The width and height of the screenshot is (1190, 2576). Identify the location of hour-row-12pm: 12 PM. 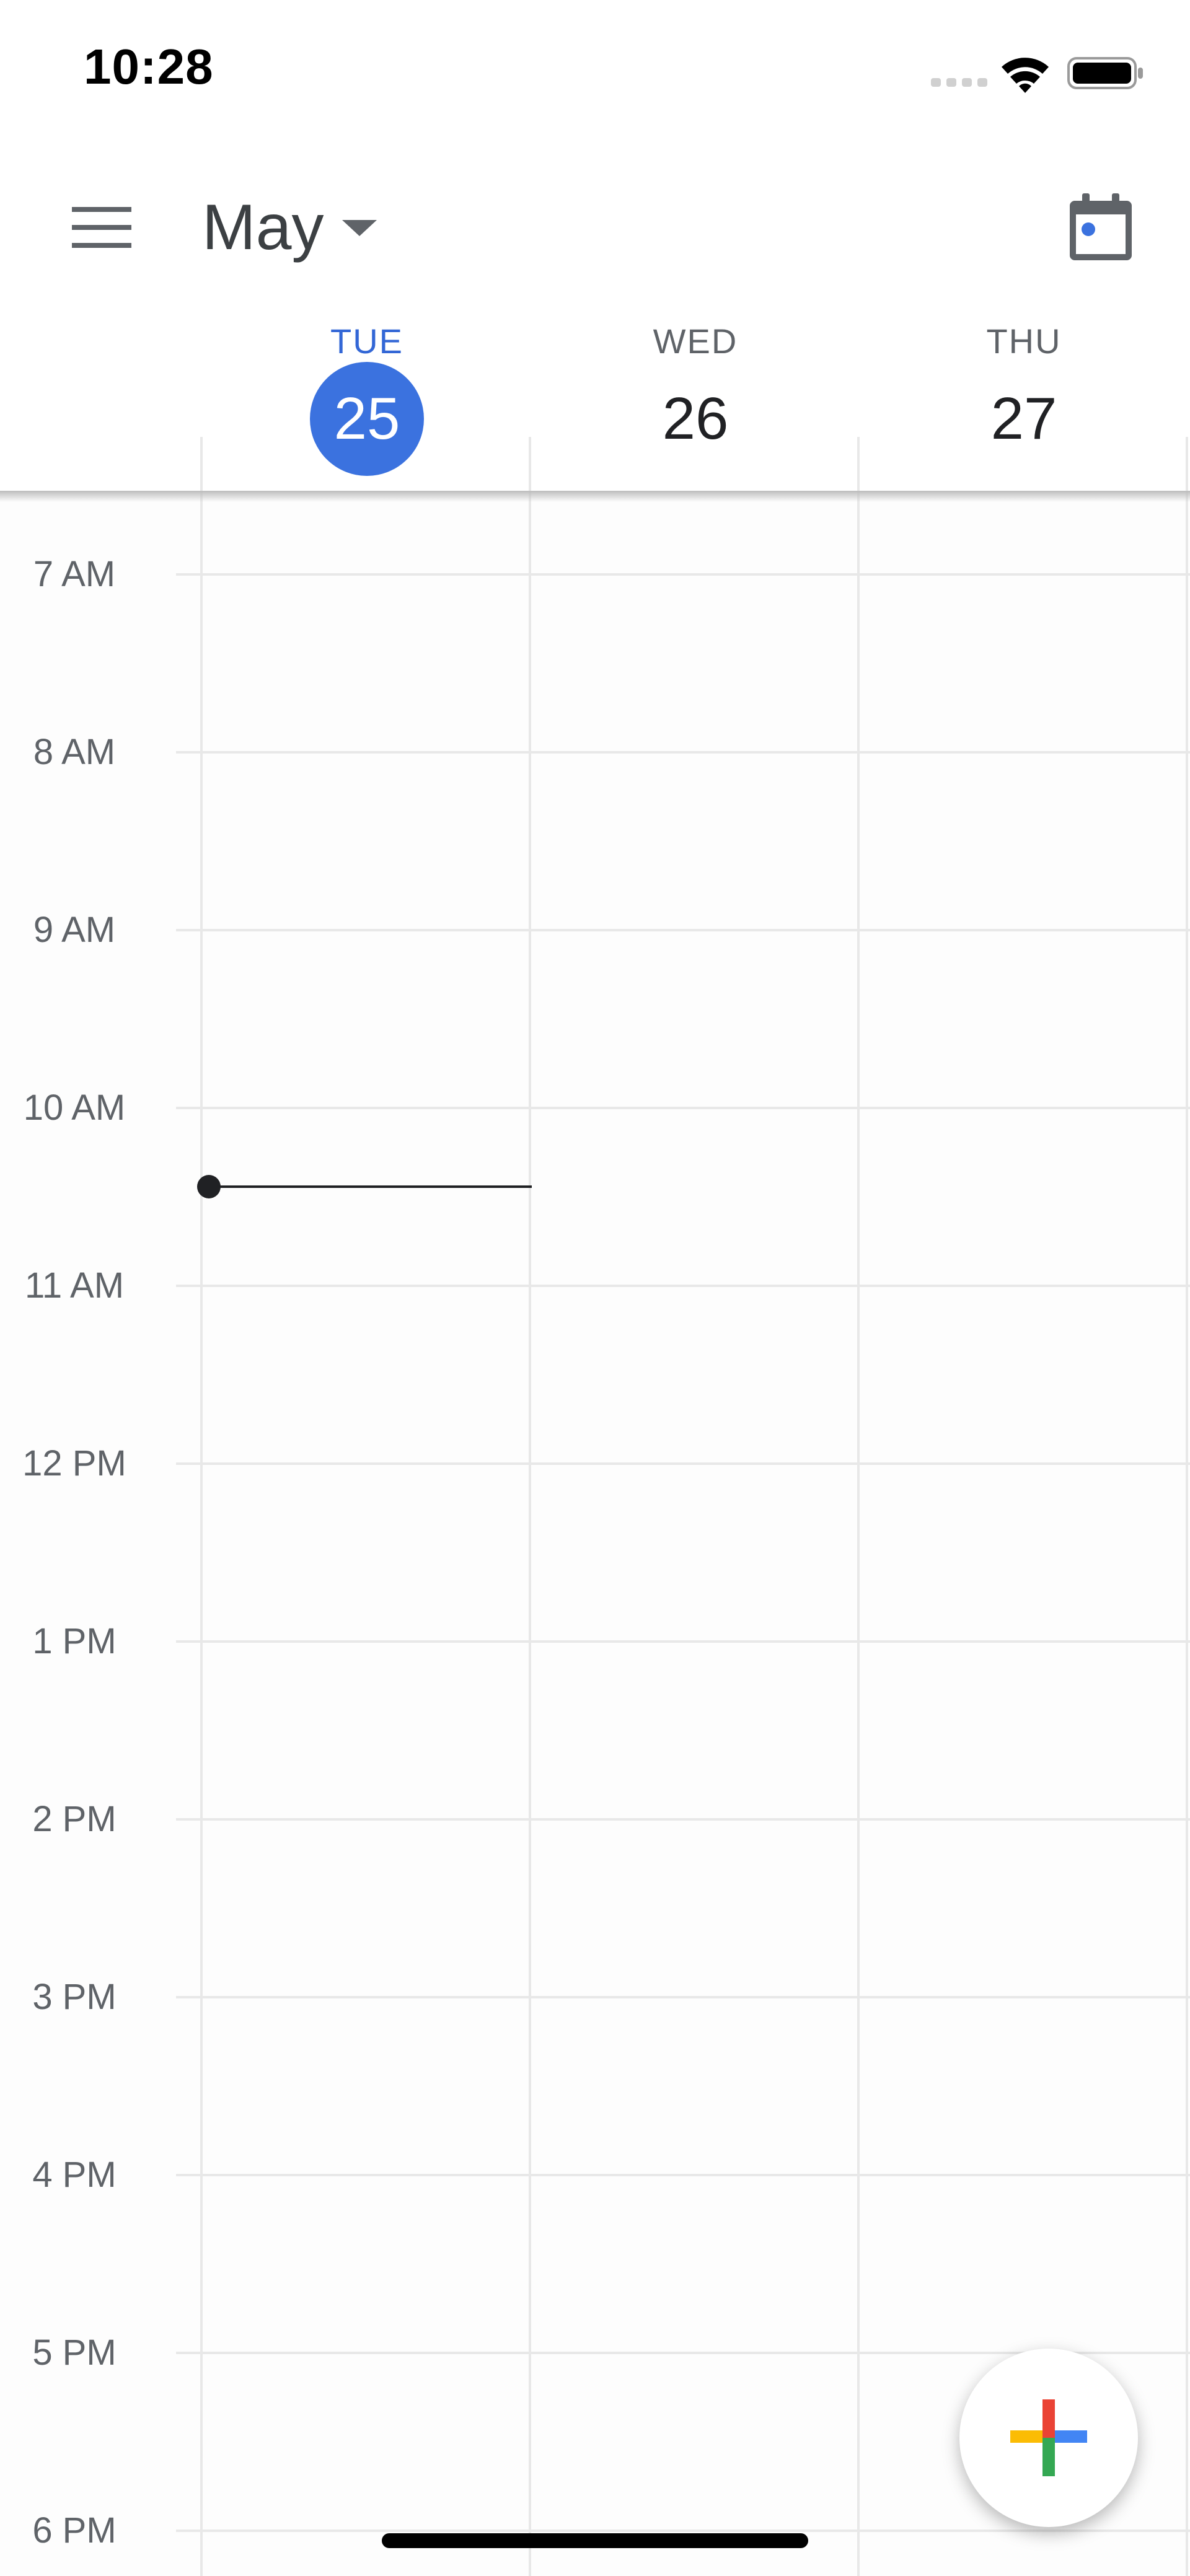
(595, 1463).